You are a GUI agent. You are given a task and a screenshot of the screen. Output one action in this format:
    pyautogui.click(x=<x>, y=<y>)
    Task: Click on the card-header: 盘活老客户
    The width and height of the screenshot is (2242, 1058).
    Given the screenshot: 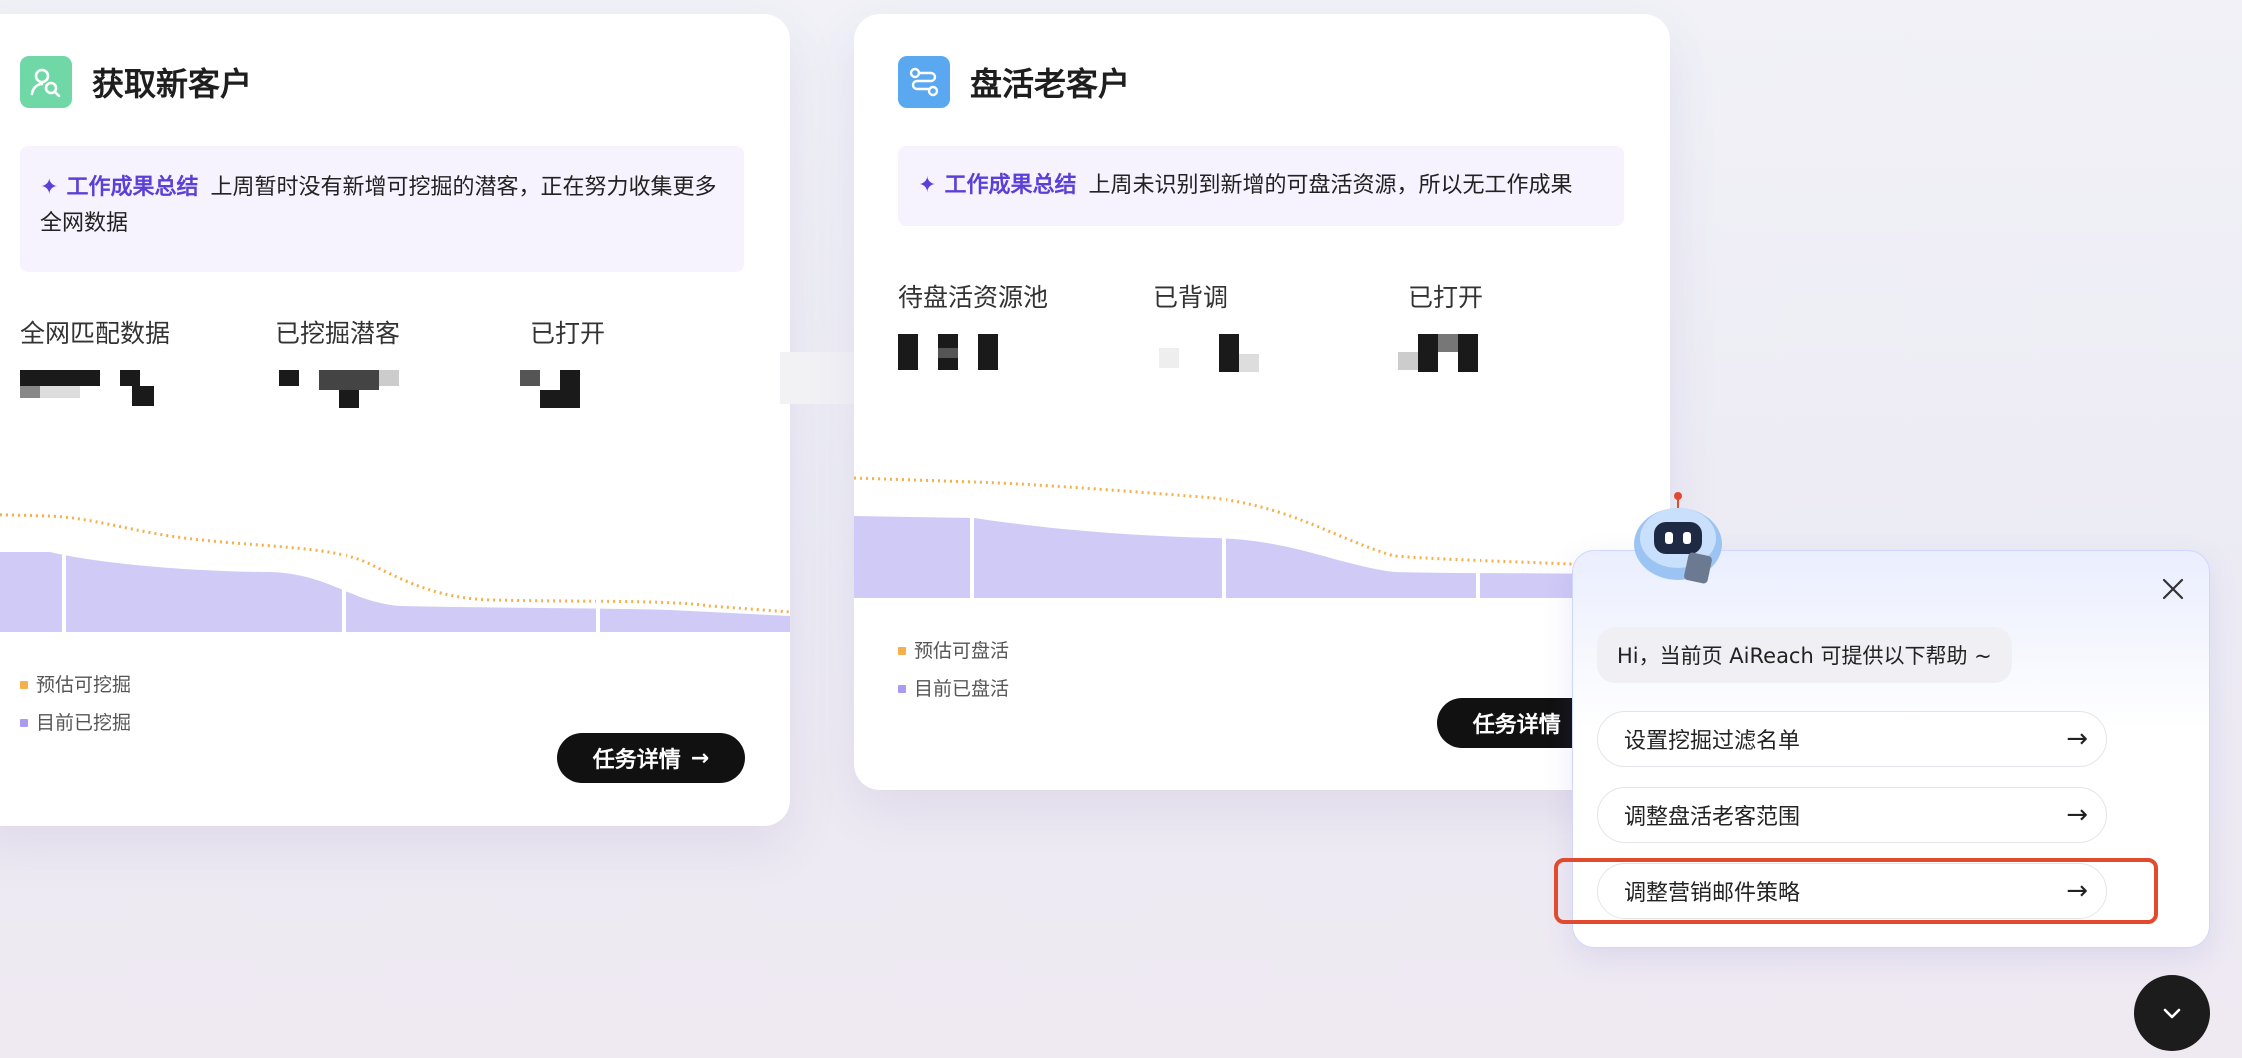 What is the action you would take?
    pyautogui.click(x=1014, y=82)
    